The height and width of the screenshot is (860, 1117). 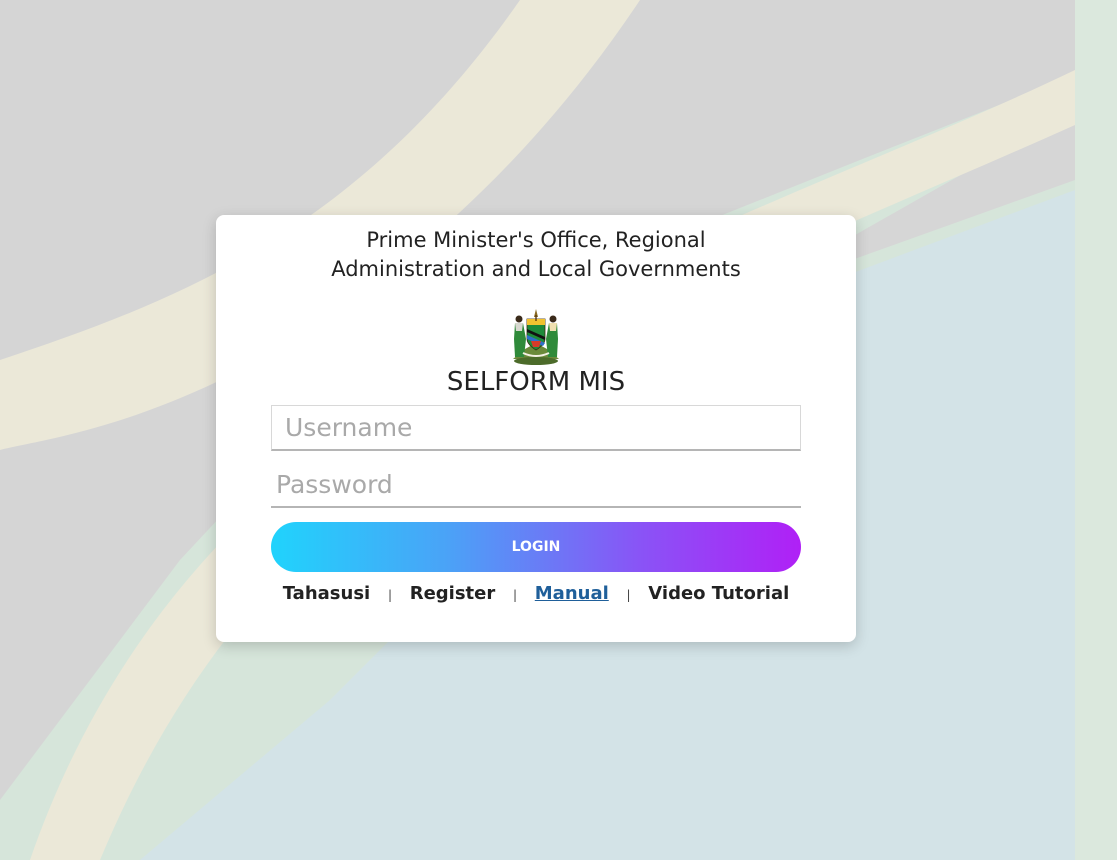 I want to click on tanzania-coat-of-arms-icon, so click(x=536, y=337).